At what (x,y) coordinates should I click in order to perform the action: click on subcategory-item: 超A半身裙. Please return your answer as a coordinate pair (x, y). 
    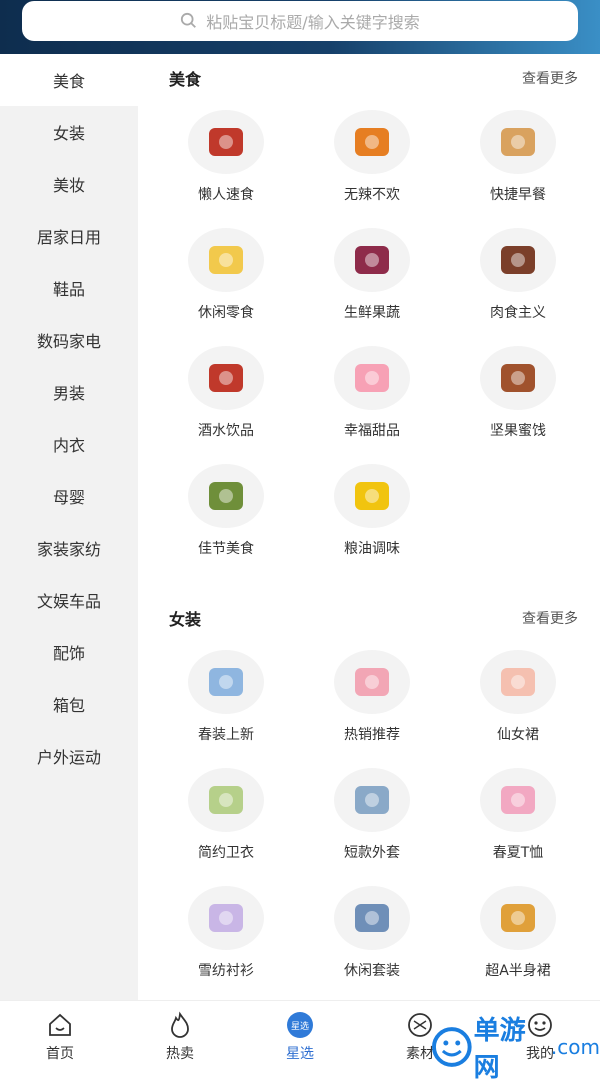
    Looking at the image, I should click on (518, 937).